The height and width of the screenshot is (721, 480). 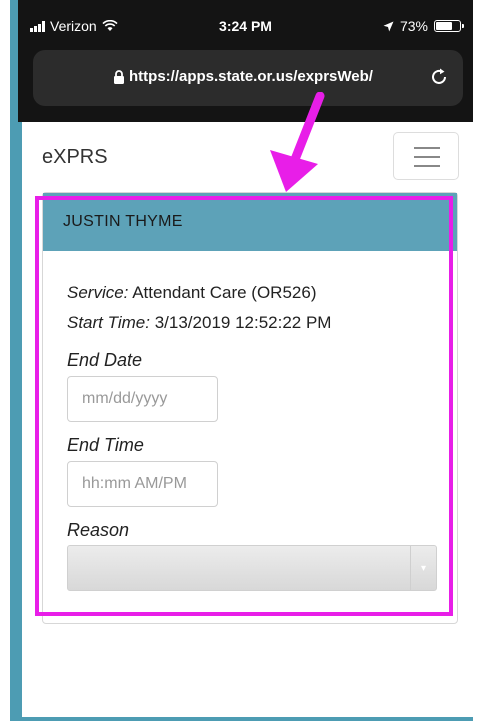 What do you see at coordinates (119, 76) in the screenshot?
I see `lock-icon` at bounding box center [119, 76].